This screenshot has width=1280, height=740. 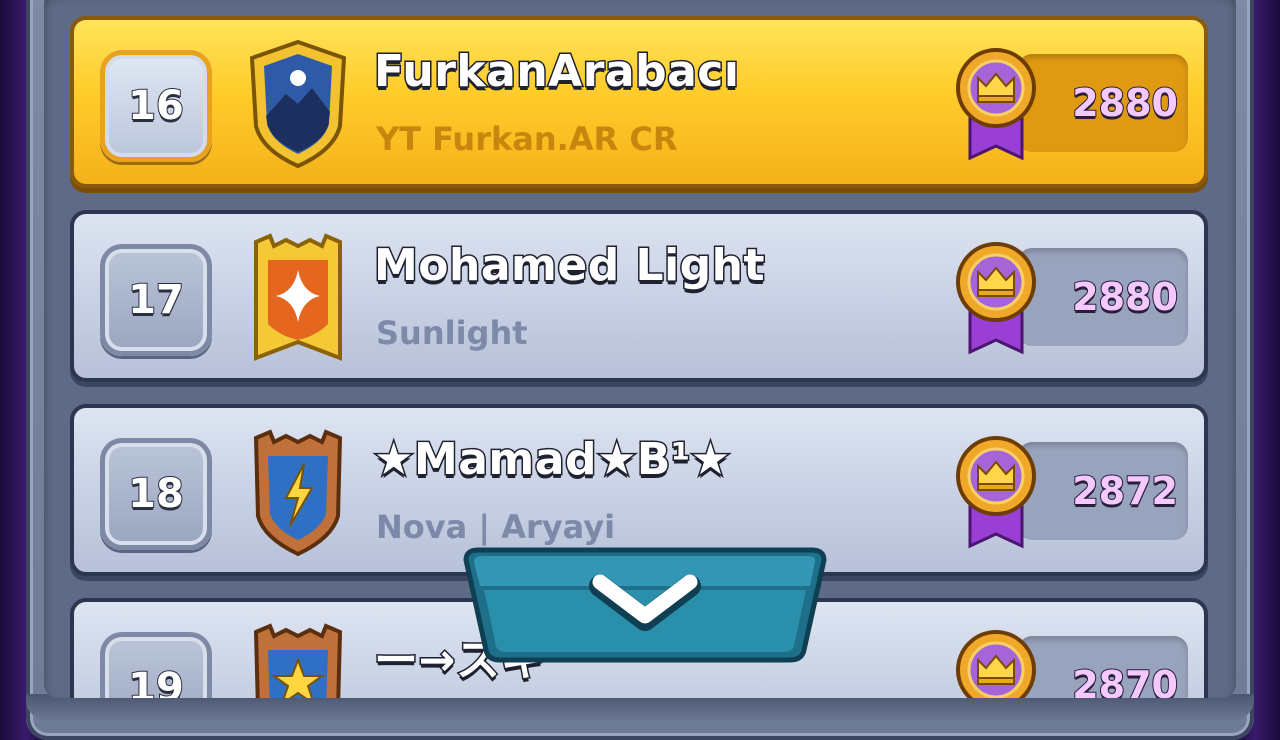 I want to click on lightning-badge-icon, so click(x=298, y=493).